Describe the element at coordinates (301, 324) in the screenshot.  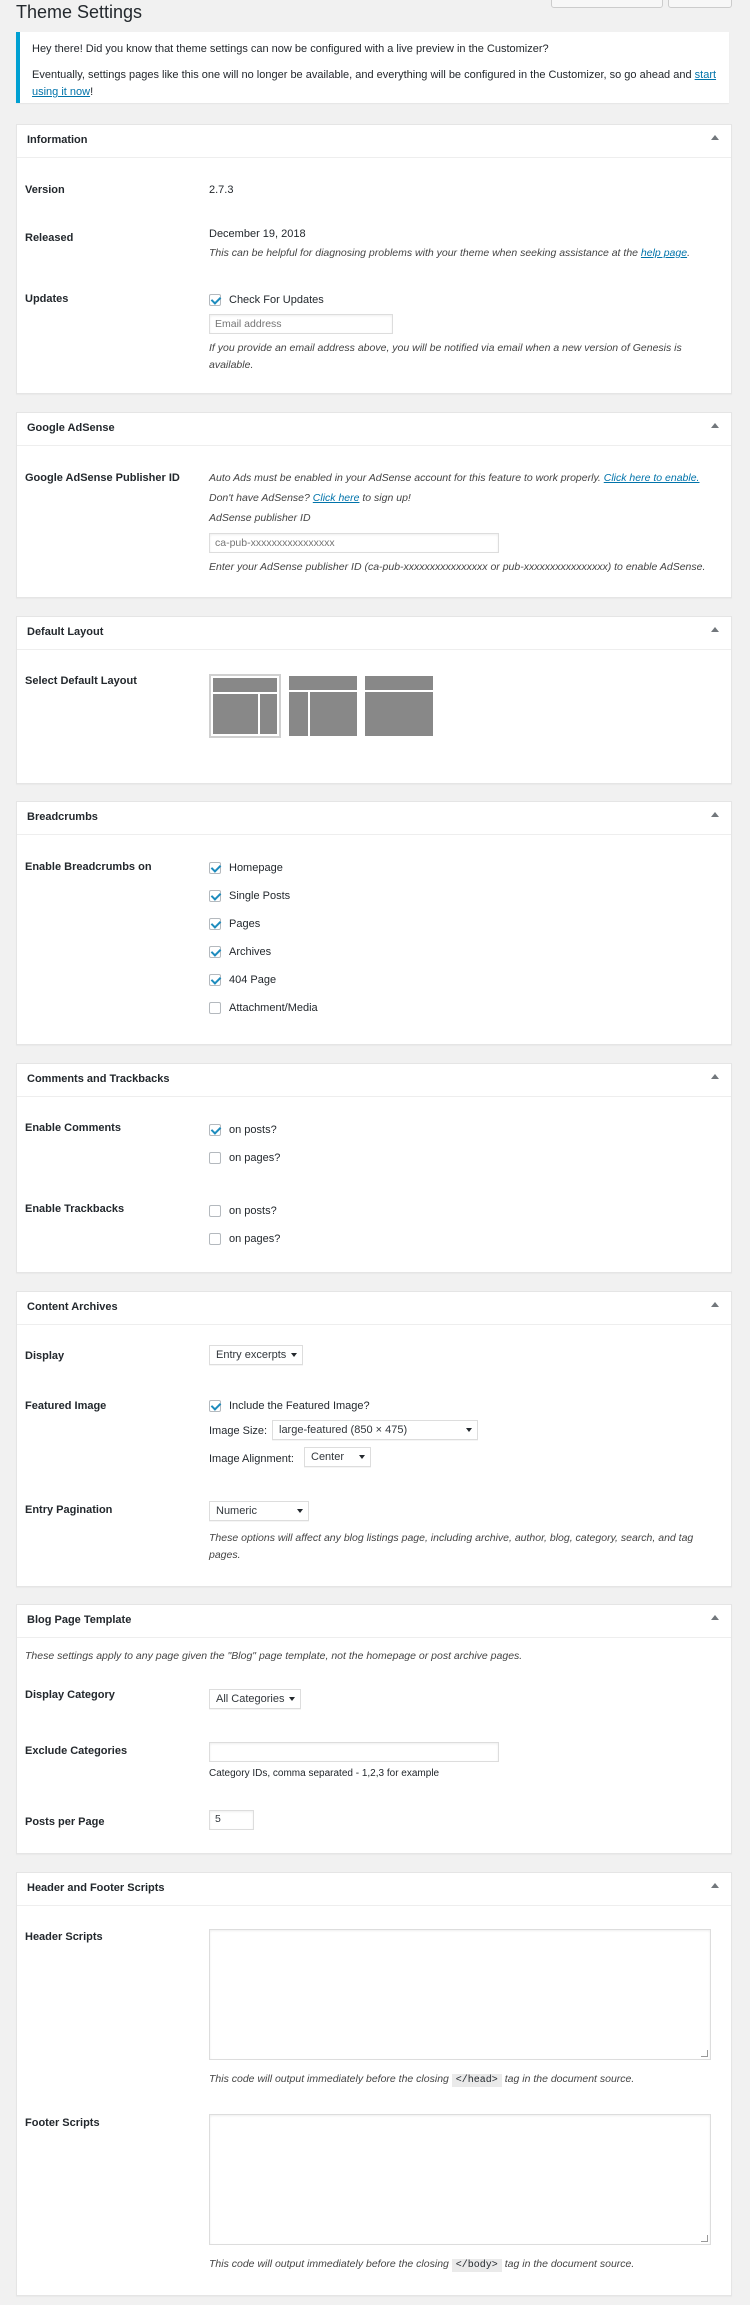
I see `update-email-input` at that location.